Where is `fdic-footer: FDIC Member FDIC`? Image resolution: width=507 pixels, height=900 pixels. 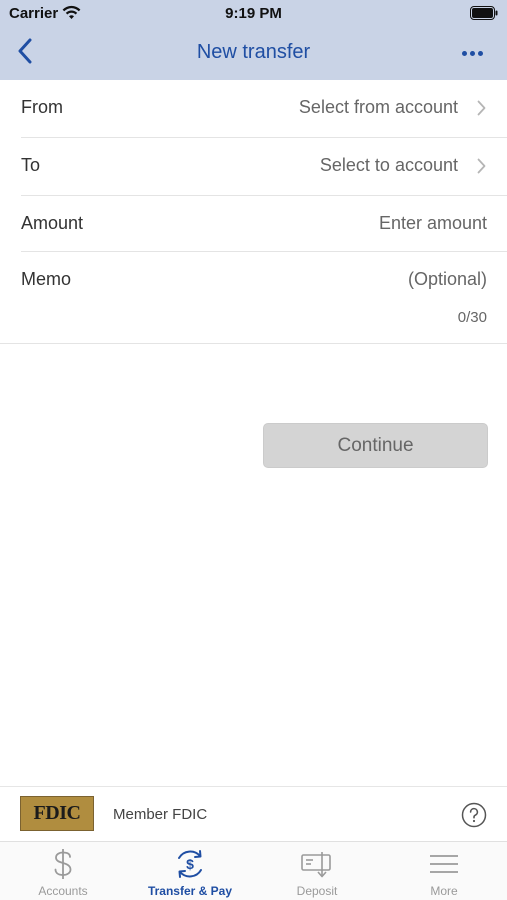 fdic-footer: FDIC Member FDIC is located at coordinates (253, 813).